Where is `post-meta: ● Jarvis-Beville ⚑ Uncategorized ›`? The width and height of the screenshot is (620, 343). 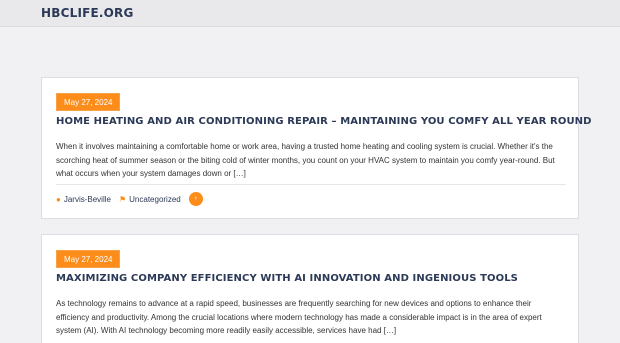 post-meta: ● Jarvis-Beville ⚑ Uncategorized › is located at coordinates (129, 199).